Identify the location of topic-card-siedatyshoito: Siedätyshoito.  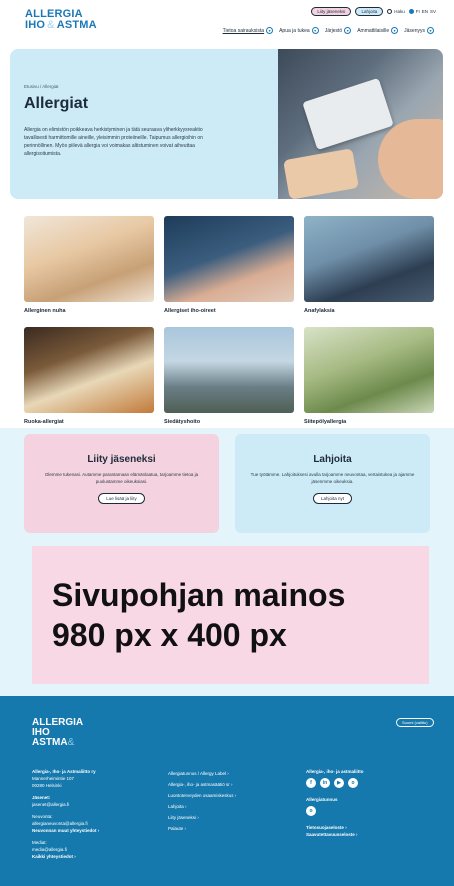
(229, 376).